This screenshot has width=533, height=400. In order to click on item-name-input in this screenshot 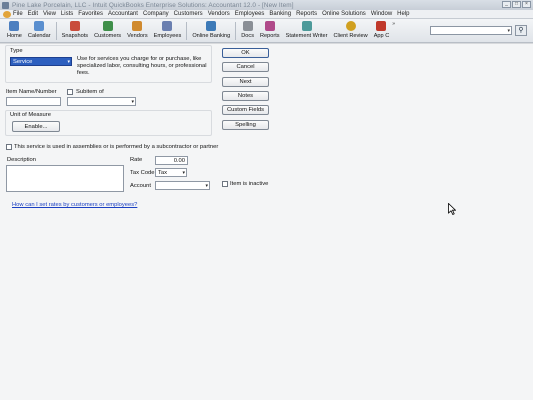, I will do `click(33, 101)`.